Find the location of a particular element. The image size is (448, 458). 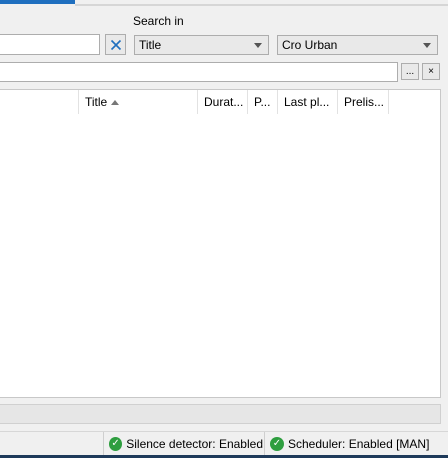

sort-ascending-icon is located at coordinates (115, 102).